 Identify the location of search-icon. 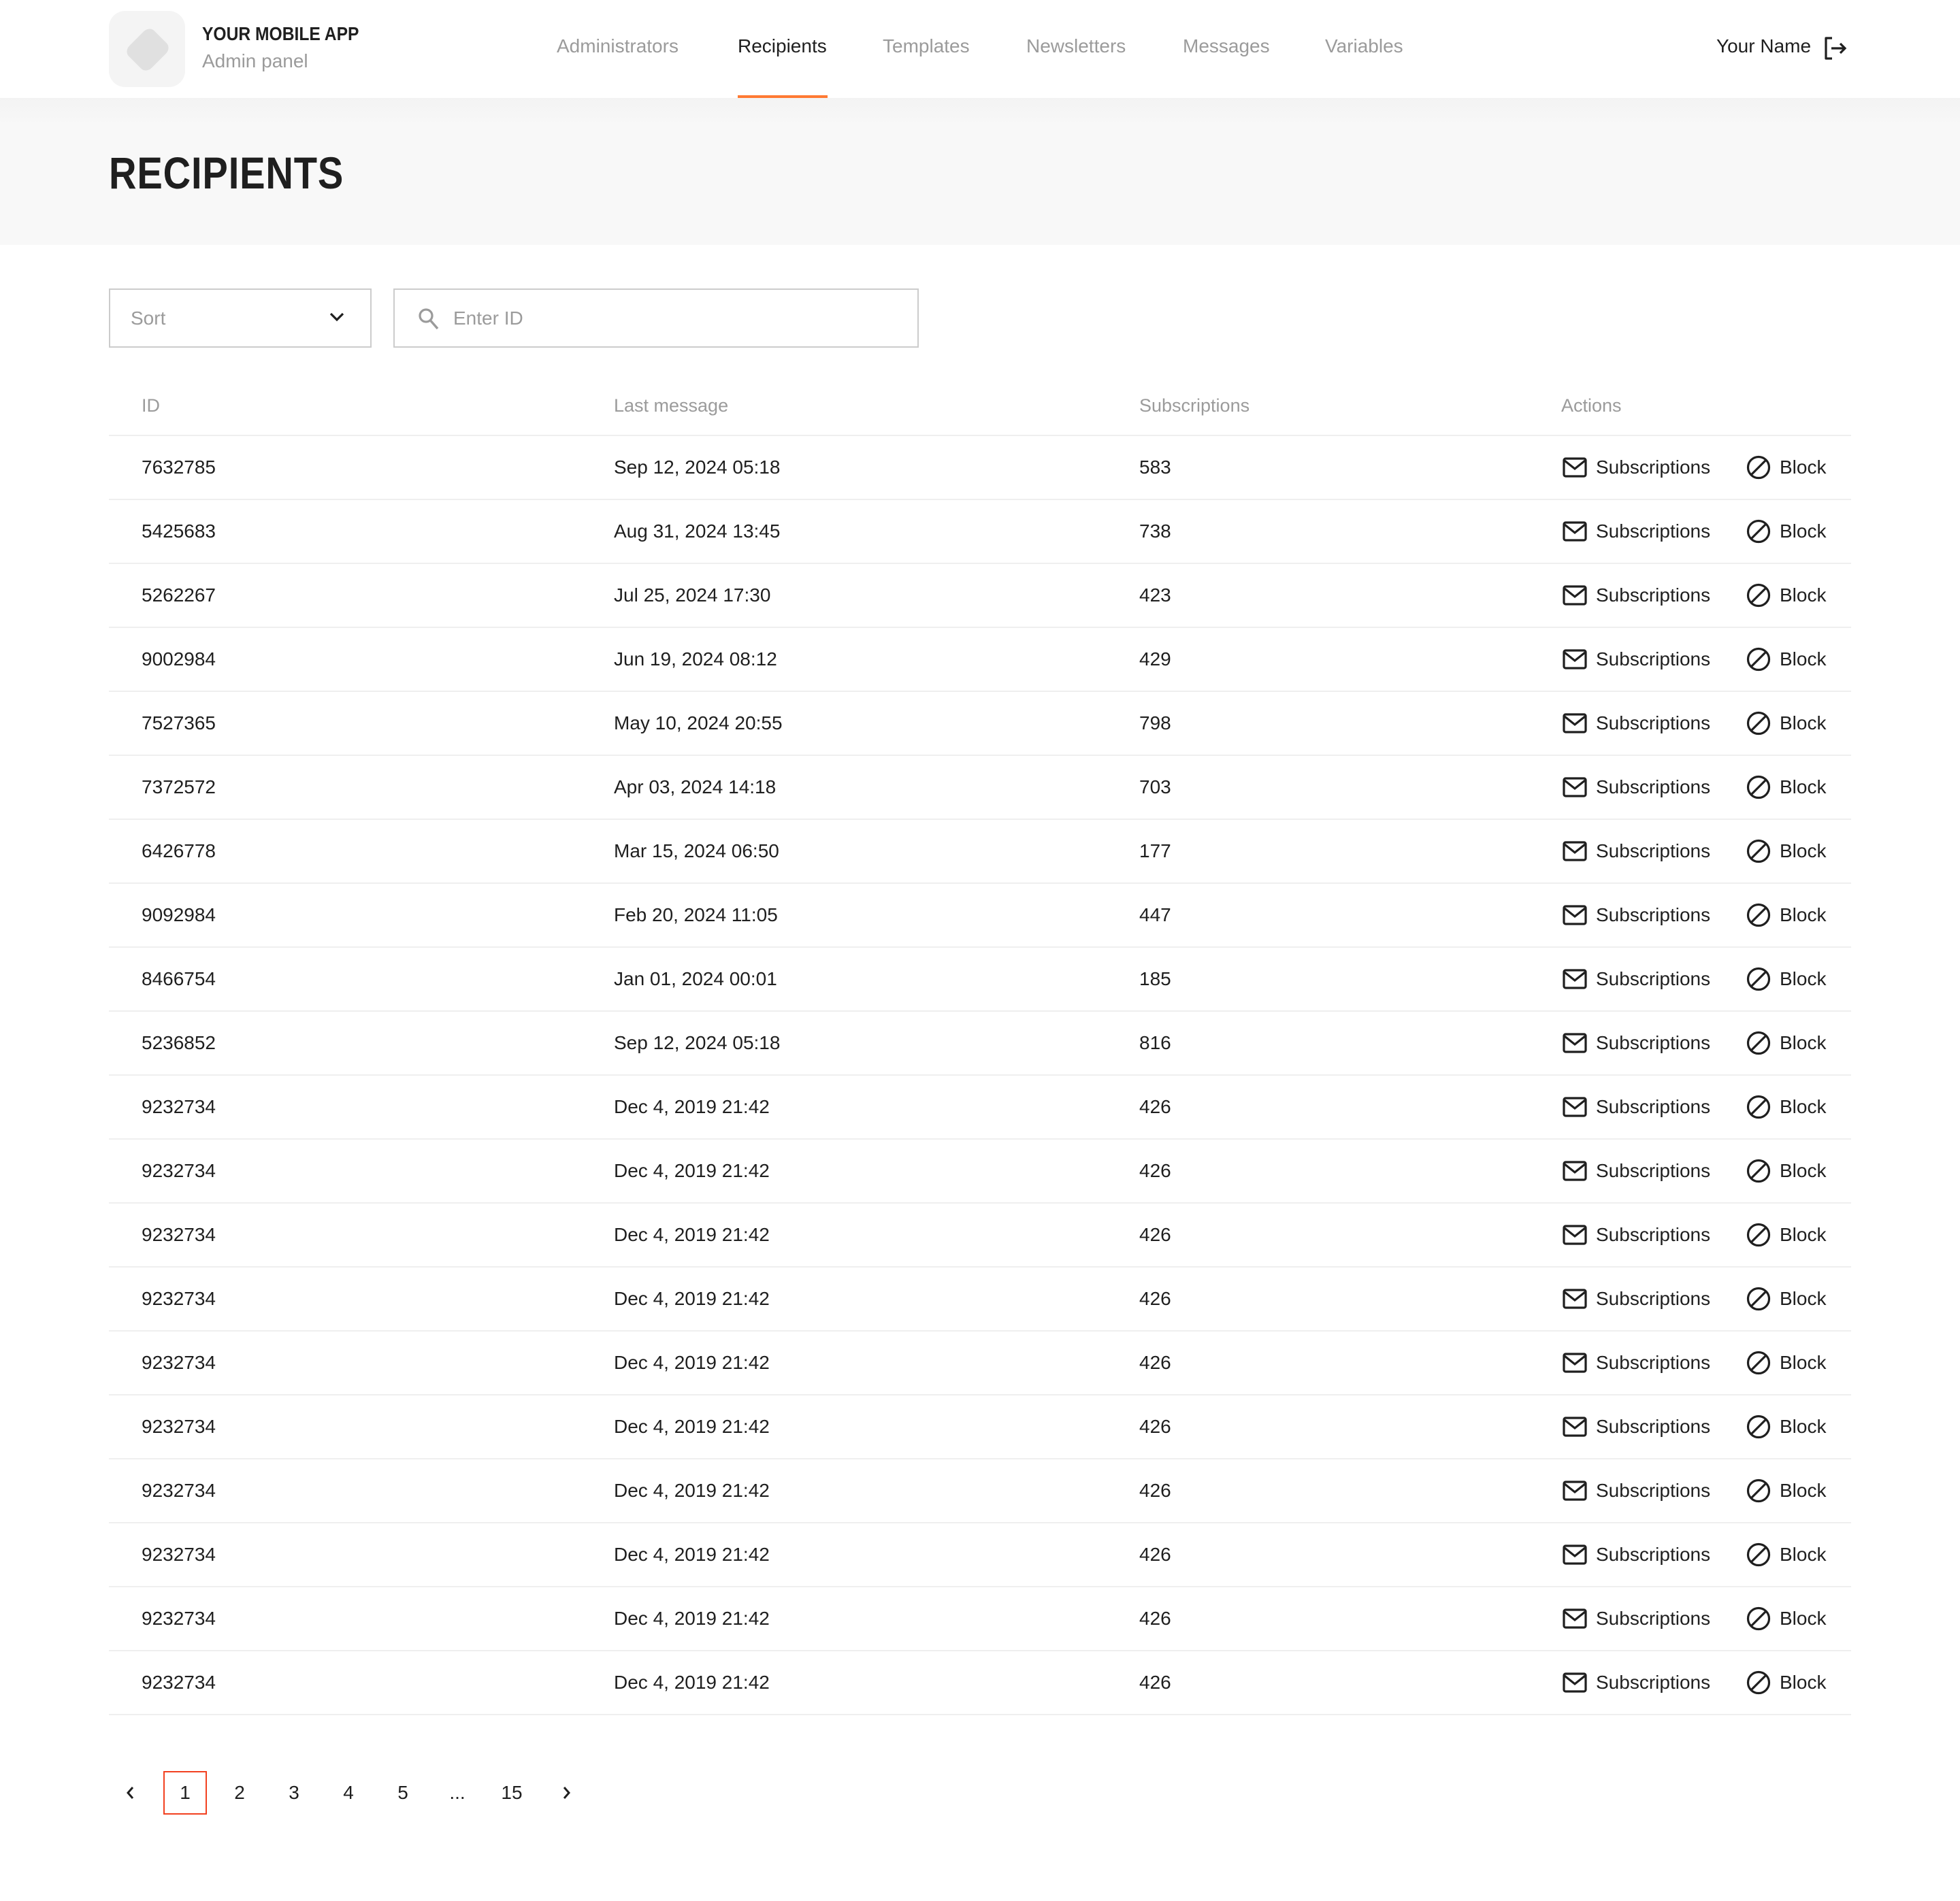
(429, 319).